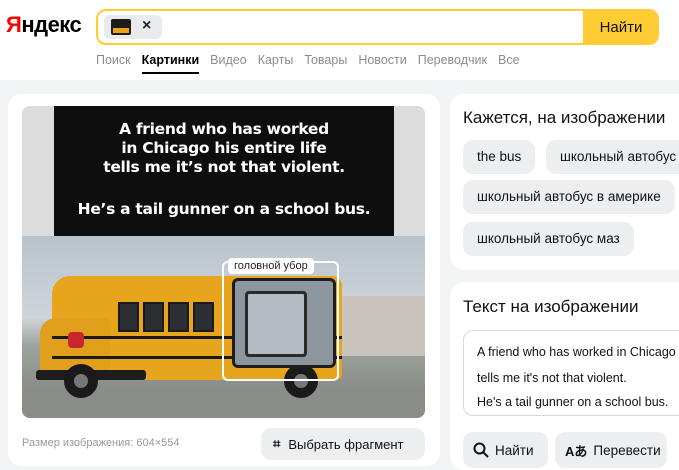 This screenshot has width=679, height=470. I want to click on crop-icon: ⌗, so click(277, 443).